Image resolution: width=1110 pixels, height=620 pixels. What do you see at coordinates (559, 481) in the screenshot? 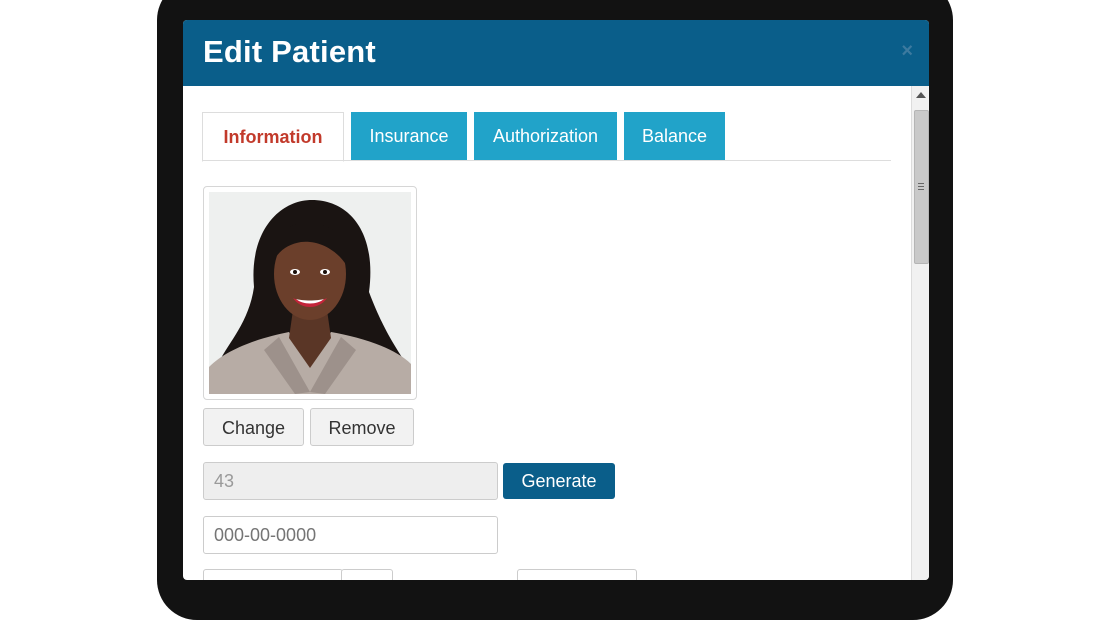
I see `generate-button: Generate` at bounding box center [559, 481].